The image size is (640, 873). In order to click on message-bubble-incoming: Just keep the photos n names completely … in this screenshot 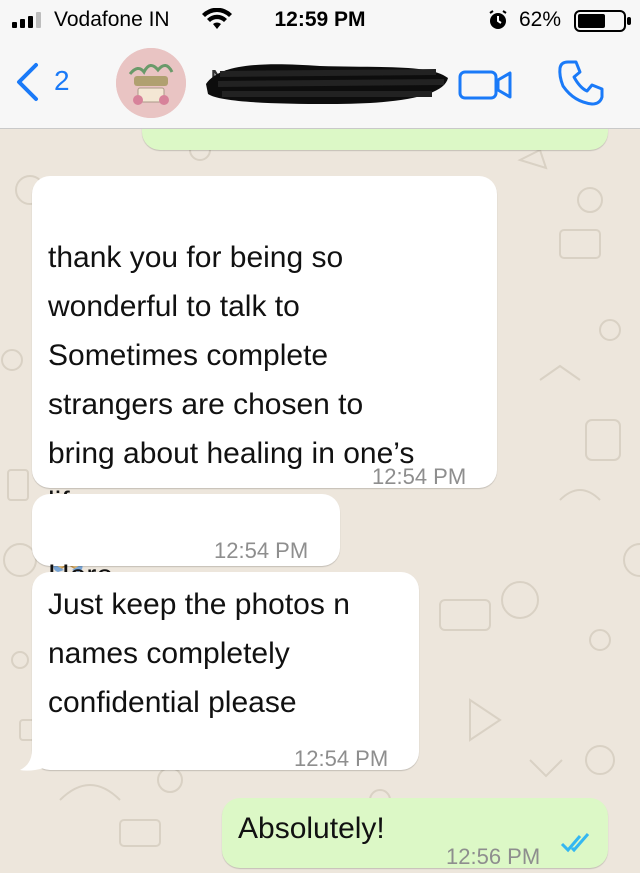, I will do `click(225, 671)`.